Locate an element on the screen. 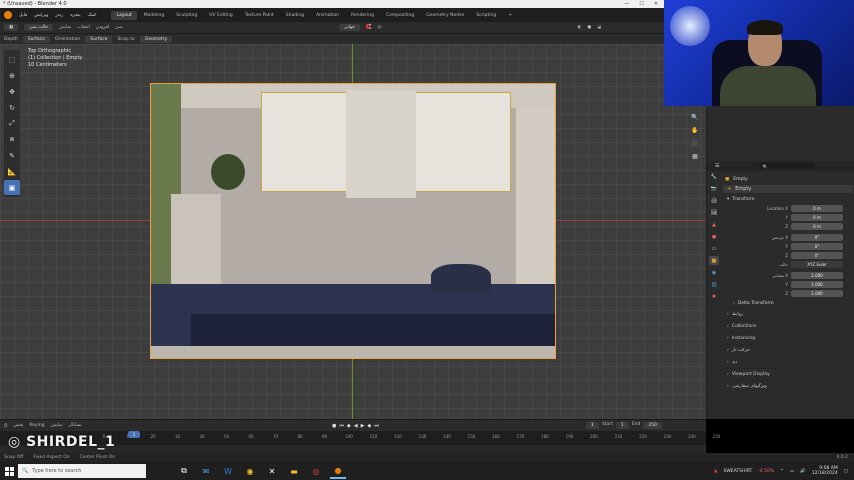  mail-icon: ✉ is located at coordinates (206, 471).